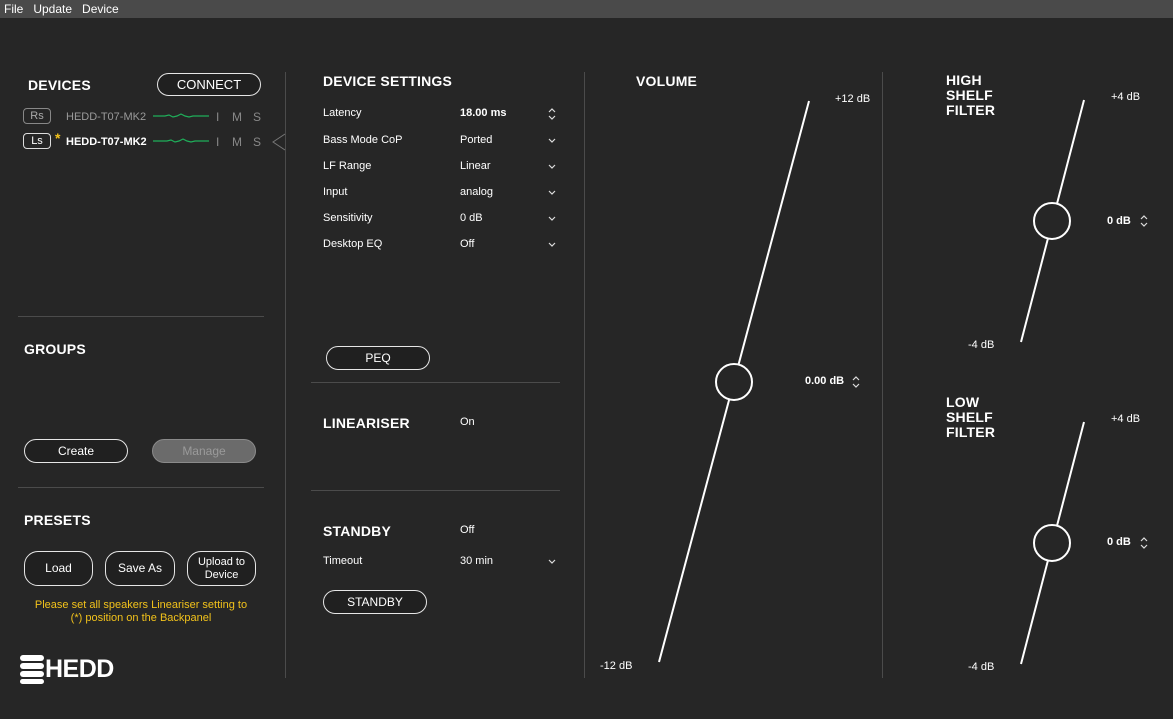 The image size is (1173, 719). I want to click on menu-bar: File Update Device, so click(586, 9).